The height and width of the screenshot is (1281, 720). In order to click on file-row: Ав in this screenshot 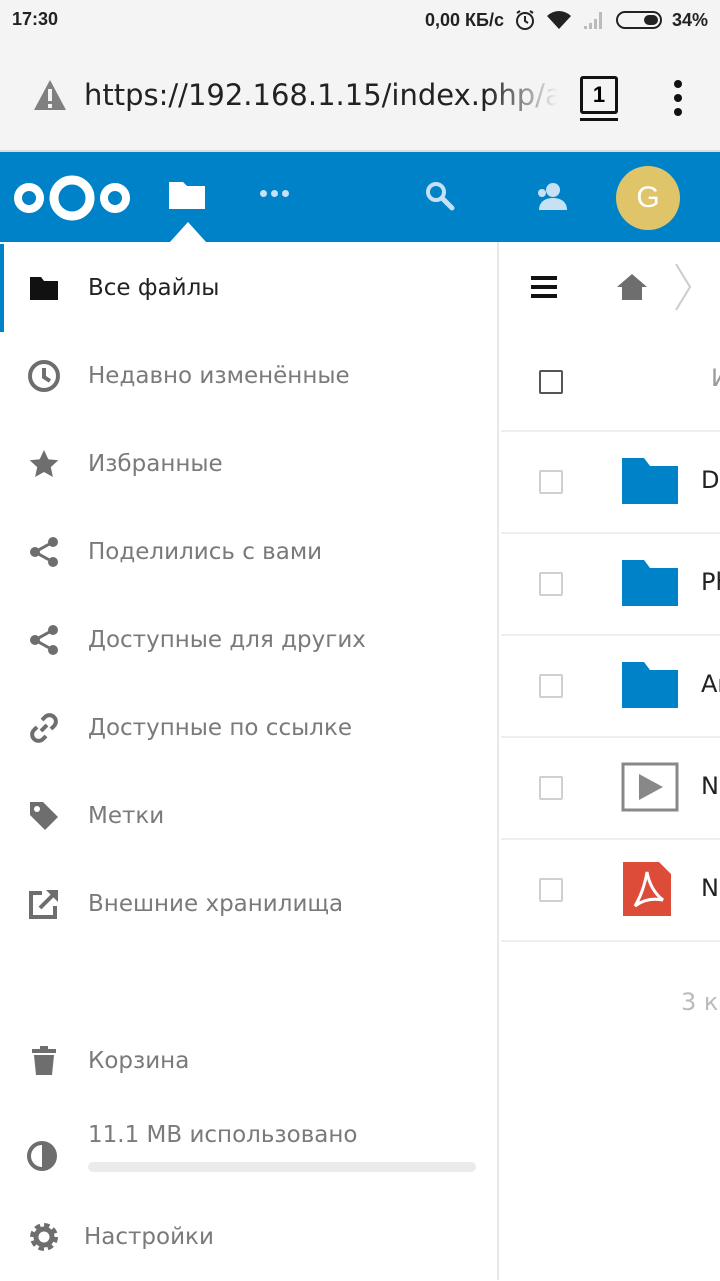, I will do `click(610, 687)`.